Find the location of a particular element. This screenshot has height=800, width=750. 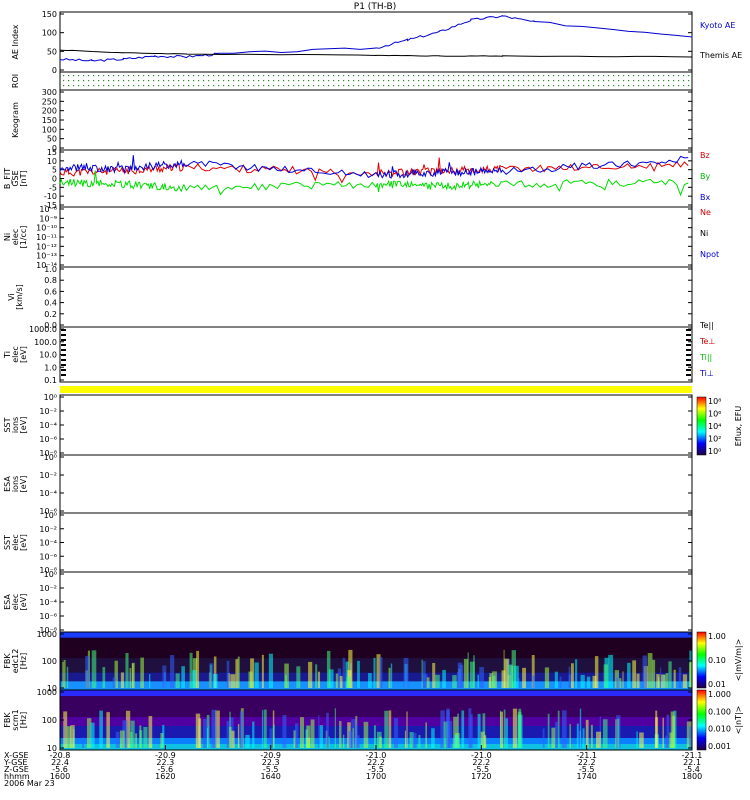

y-tick-label: 300 is located at coordinates (49, 92).